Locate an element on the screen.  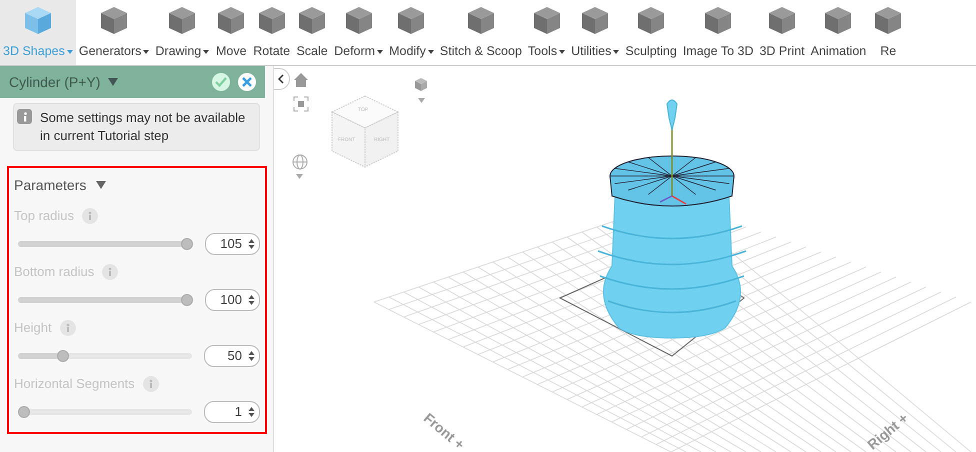
home-icon is located at coordinates (301, 80).